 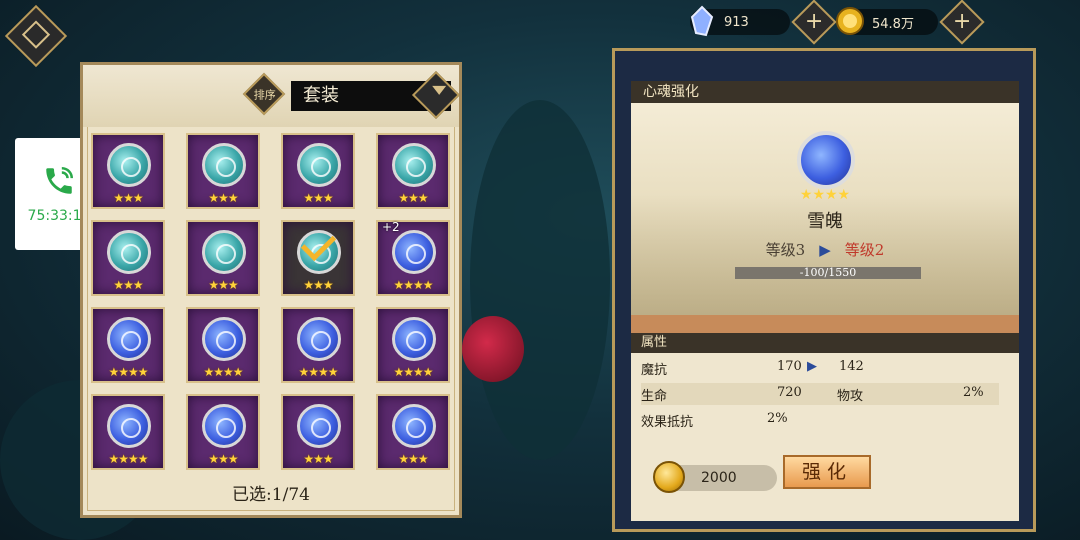 I want to click on enhance-cost: 2000, so click(x=715, y=477).